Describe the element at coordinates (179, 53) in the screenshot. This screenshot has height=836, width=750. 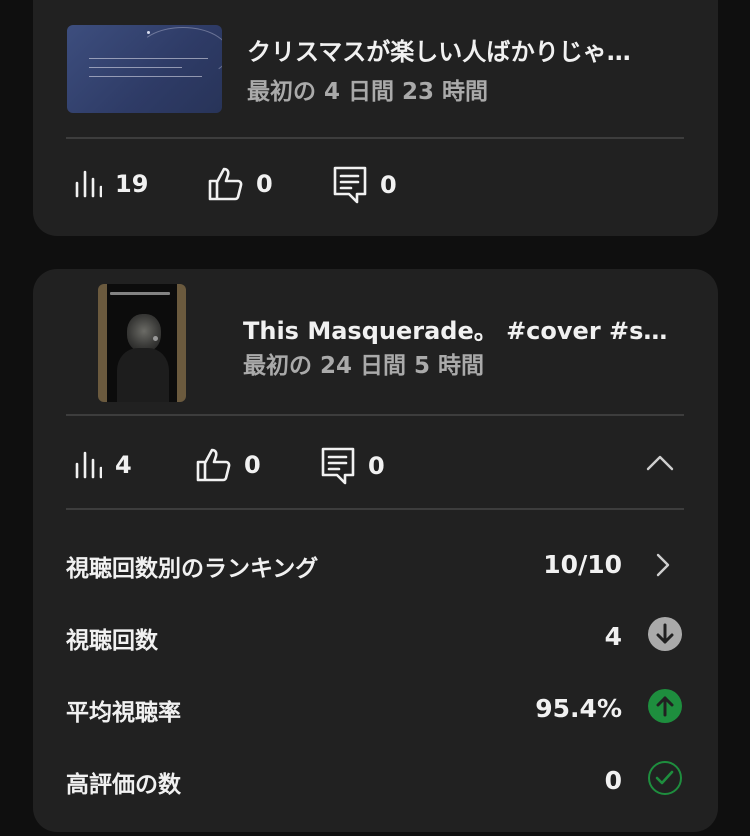
I see `thumbnail-arc` at that location.